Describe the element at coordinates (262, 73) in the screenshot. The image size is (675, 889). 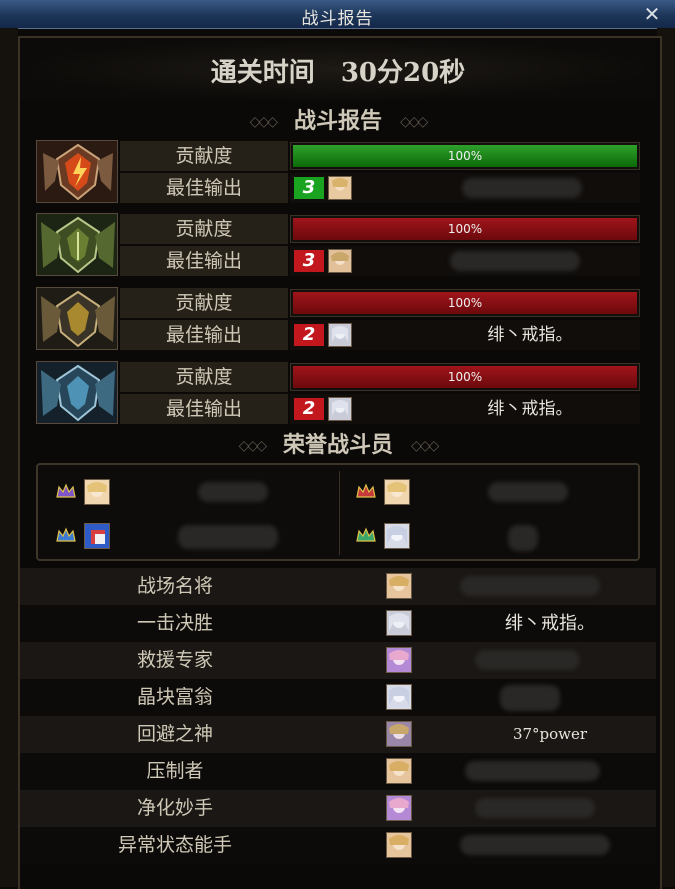
I see `clear-time-label: 通关时间` at that location.